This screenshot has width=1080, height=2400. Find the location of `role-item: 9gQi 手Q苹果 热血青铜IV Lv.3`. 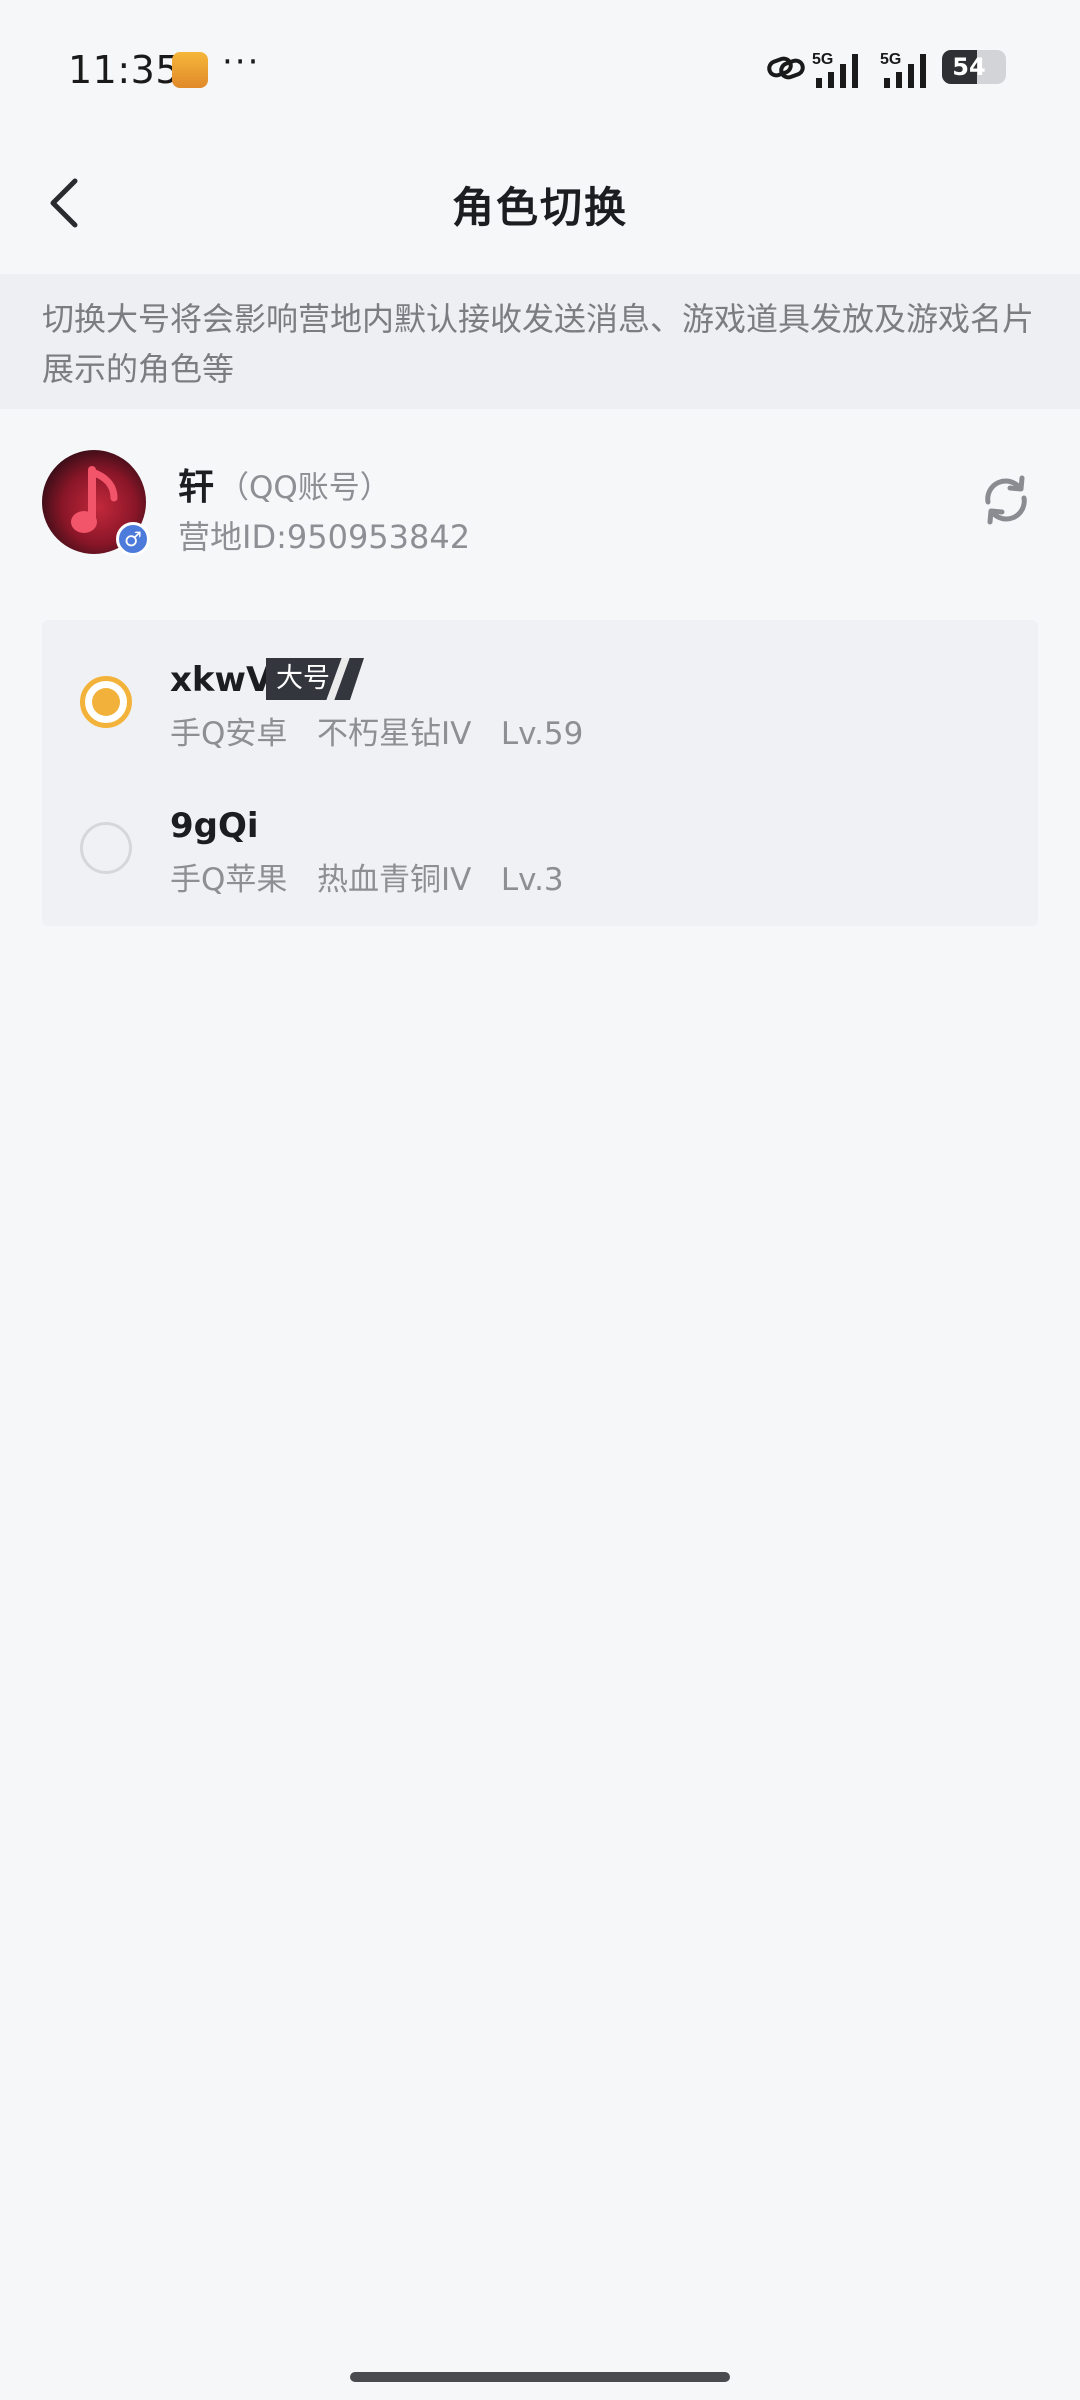

role-item: 9gQi 手Q苹果 热血青铜IV Lv.3 is located at coordinates (540, 839).